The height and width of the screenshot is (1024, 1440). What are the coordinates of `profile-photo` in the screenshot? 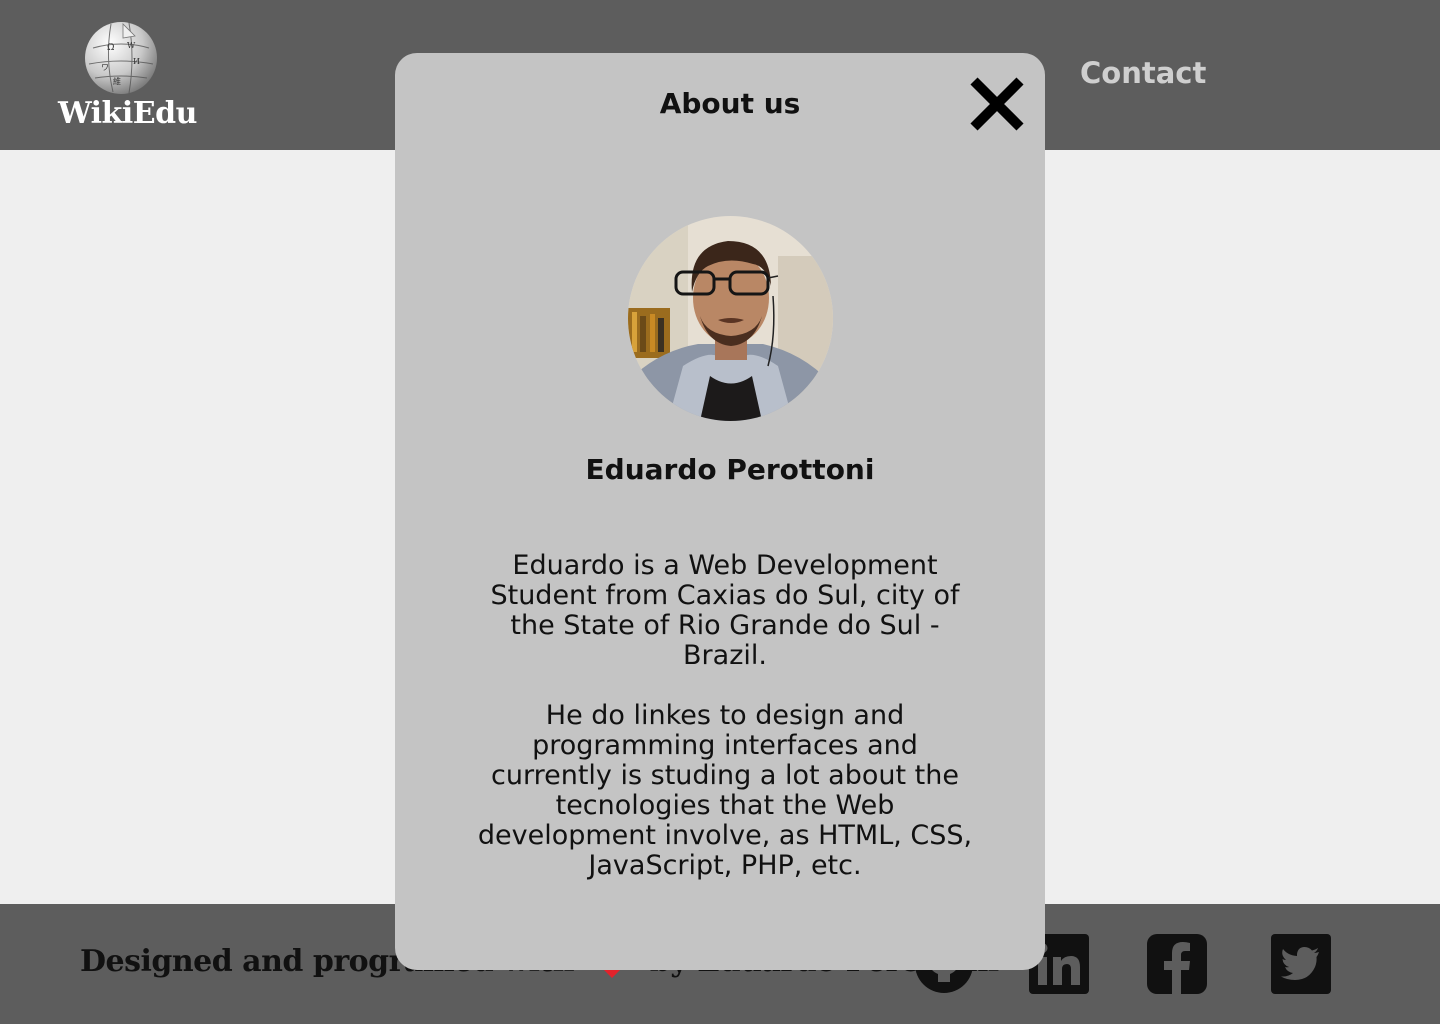 It's located at (730, 318).